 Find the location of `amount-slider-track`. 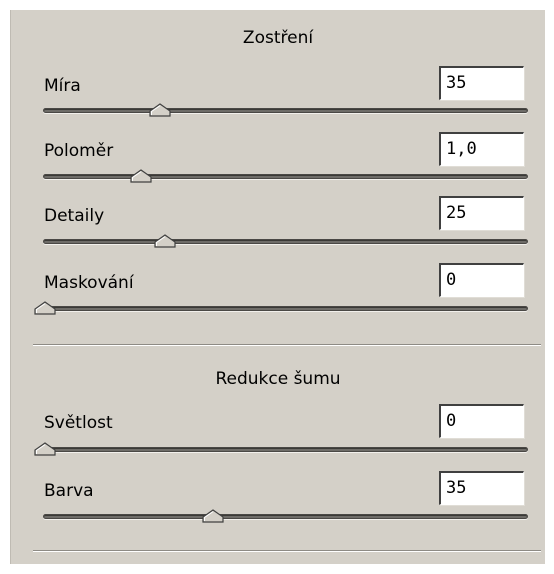

amount-slider-track is located at coordinates (285, 110).